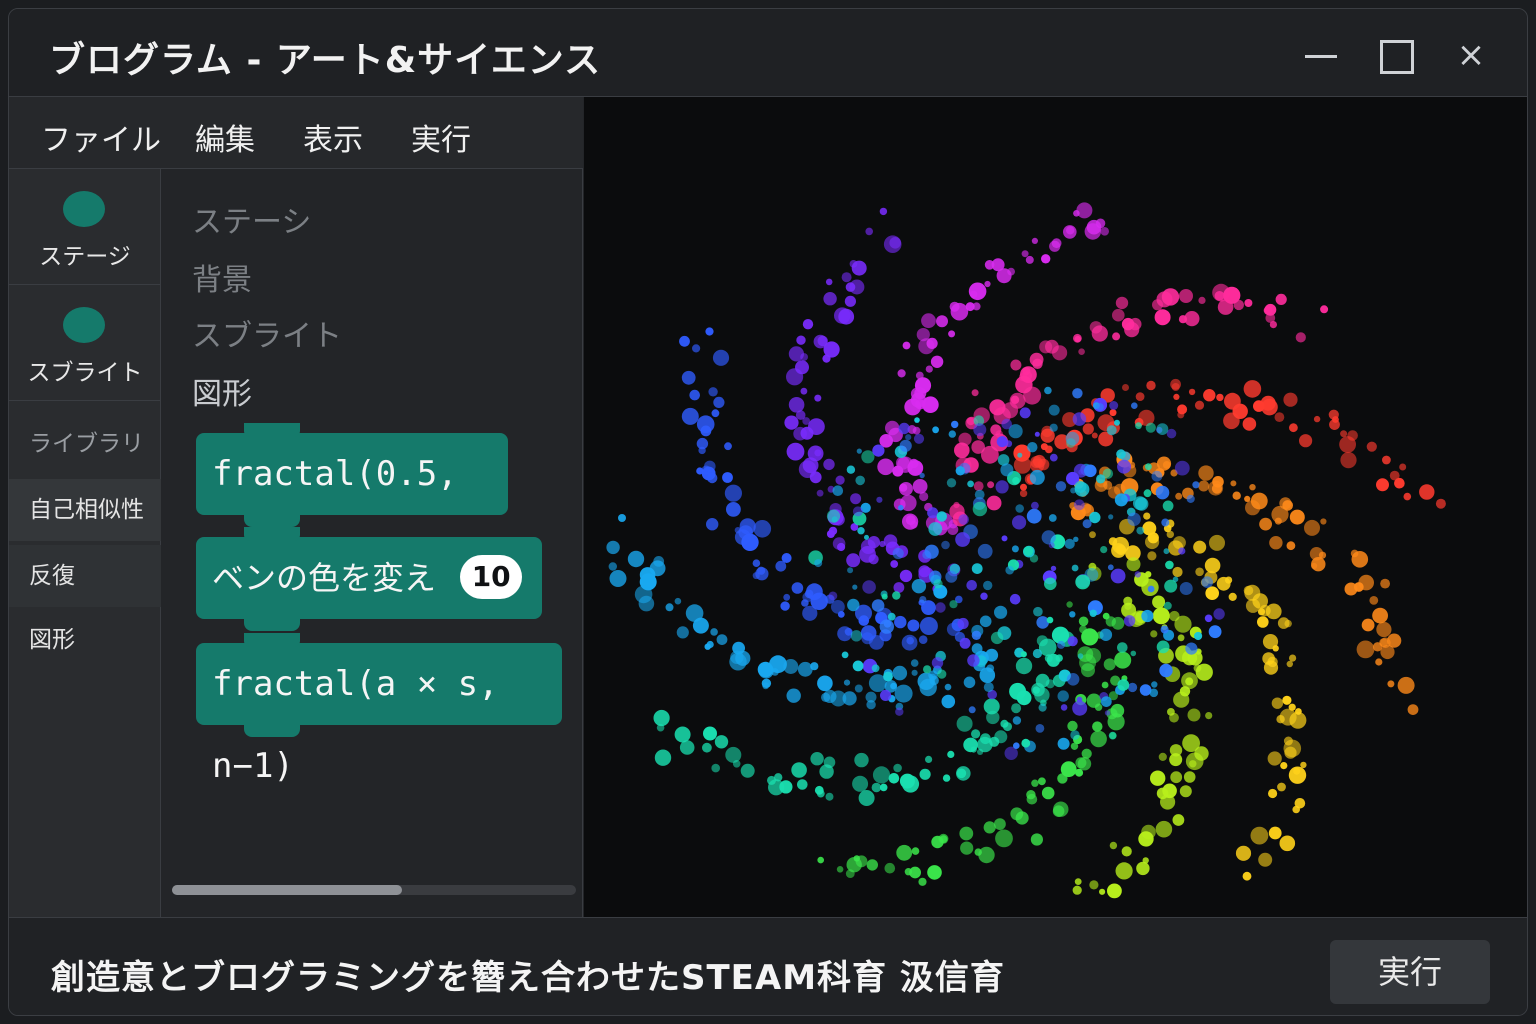  What do you see at coordinates (441, 137) in the screenshot?
I see `menu-run: 実行` at bounding box center [441, 137].